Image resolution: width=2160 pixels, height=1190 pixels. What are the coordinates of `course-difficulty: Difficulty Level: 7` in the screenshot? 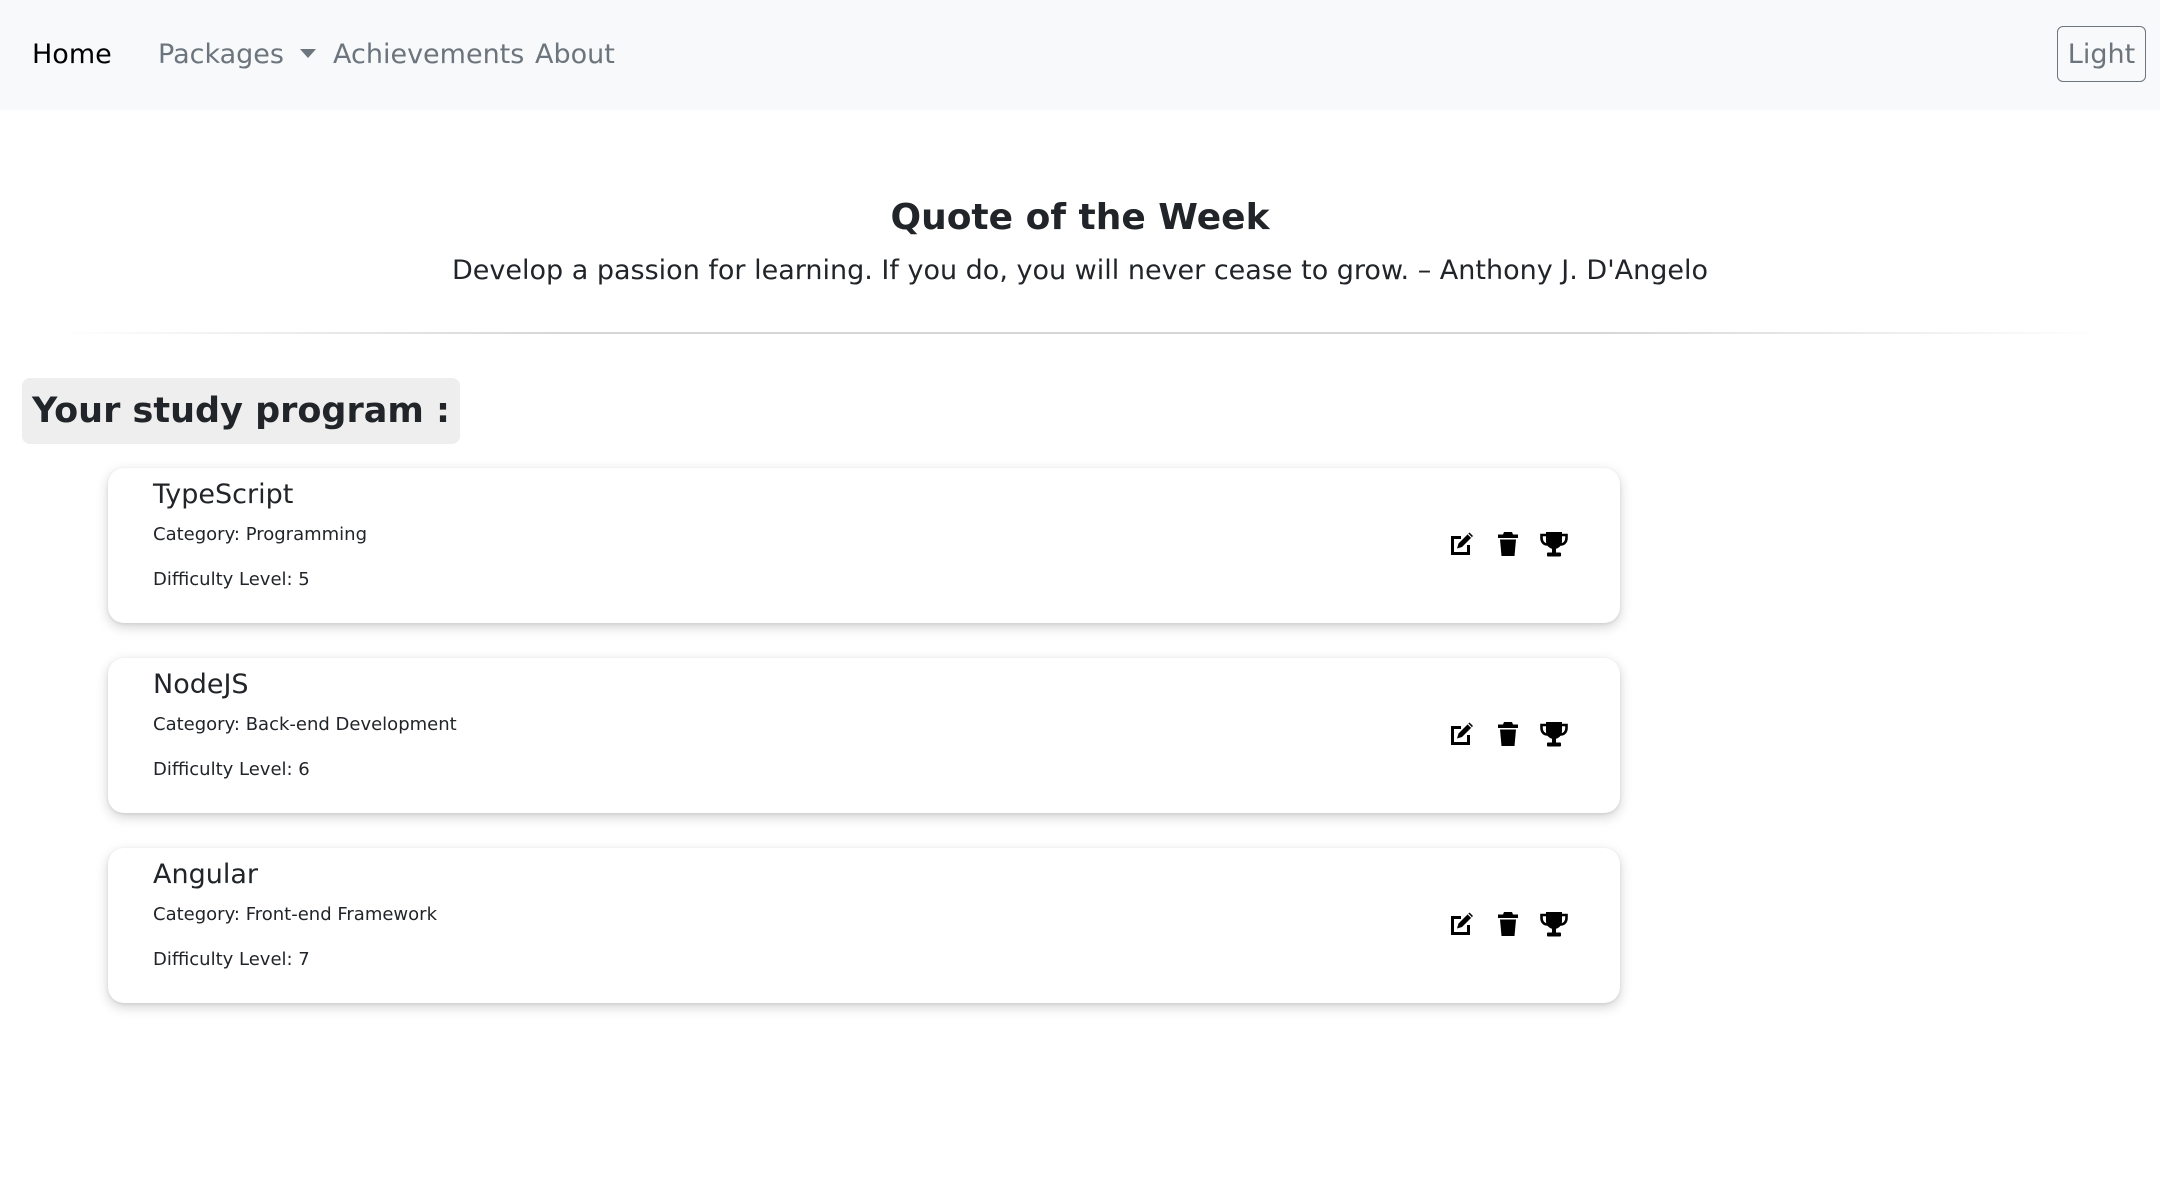 It's located at (231, 959).